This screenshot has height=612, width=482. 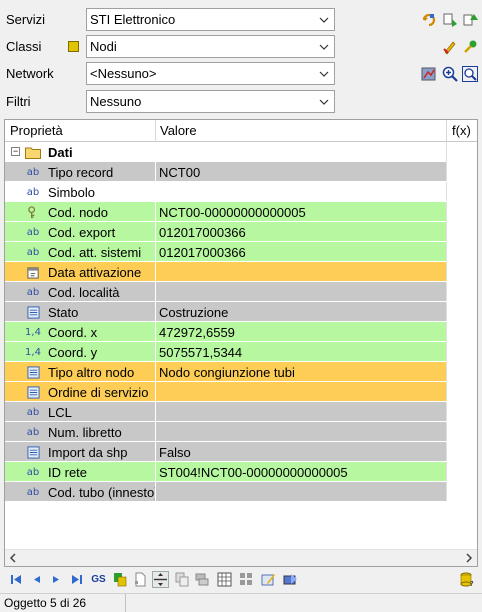 What do you see at coordinates (469, 558) in the screenshot?
I see `scroll-right-icon` at bounding box center [469, 558].